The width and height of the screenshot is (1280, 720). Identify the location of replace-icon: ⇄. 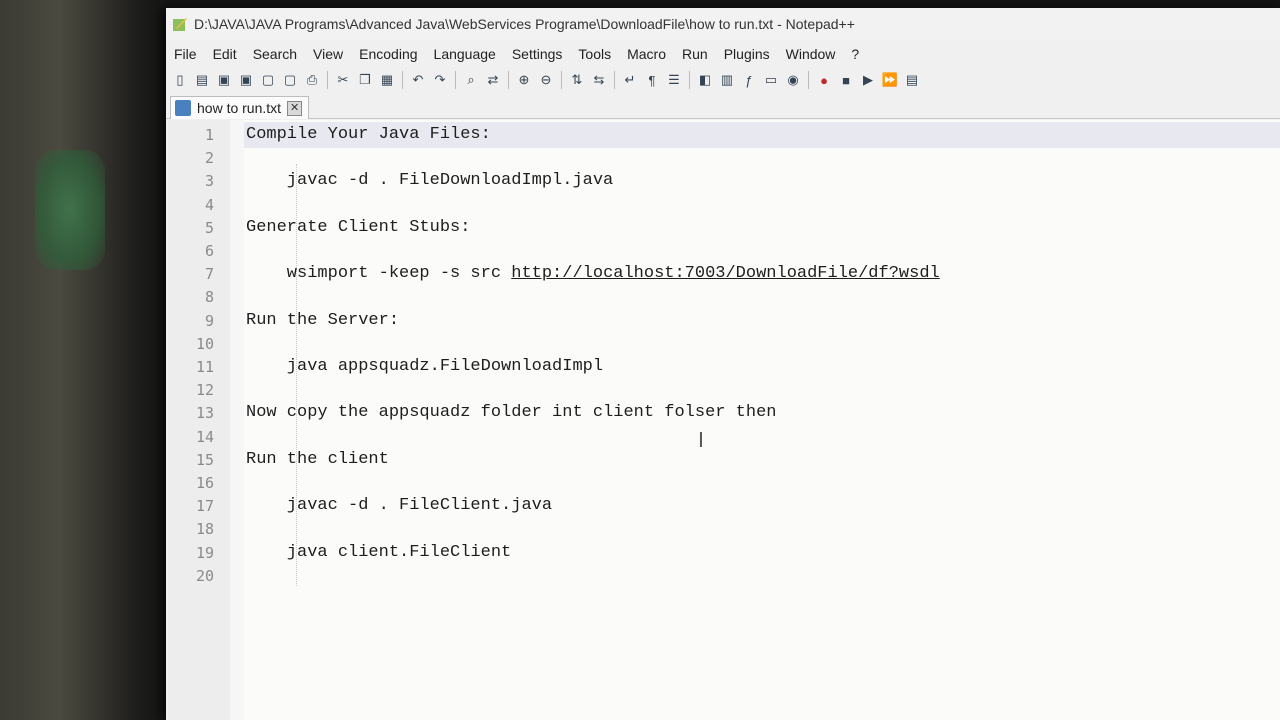
(493, 80).